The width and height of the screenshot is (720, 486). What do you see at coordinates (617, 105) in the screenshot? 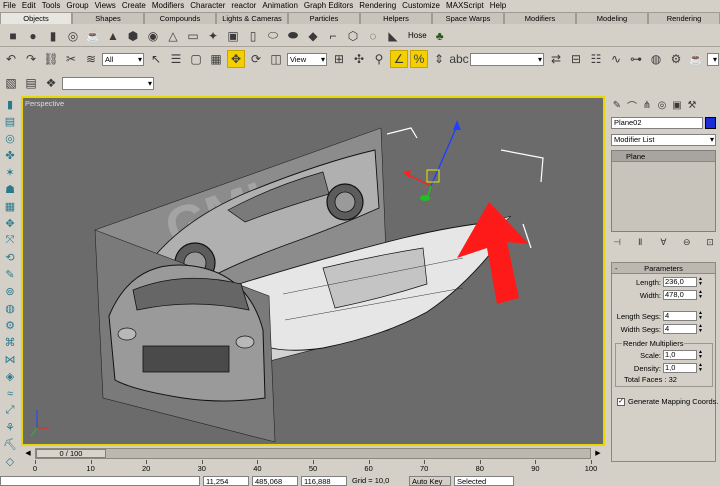
I see `create-tab-icon: ✎` at bounding box center [617, 105].